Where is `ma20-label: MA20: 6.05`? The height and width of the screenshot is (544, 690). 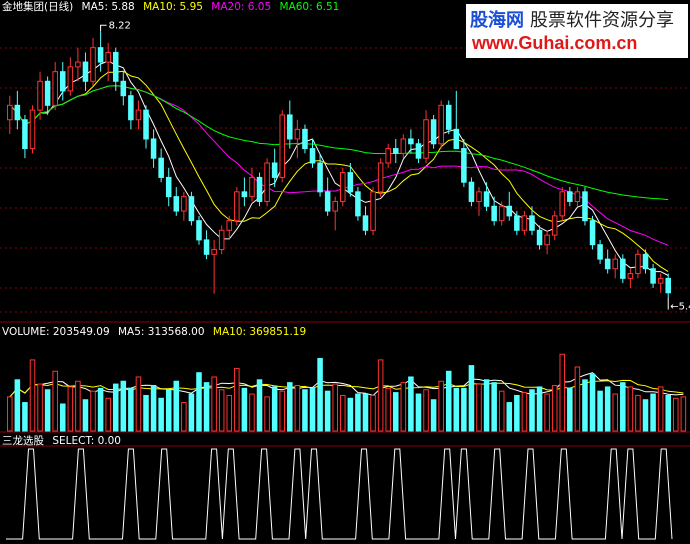
ma20-label: MA20: 6.05 is located at coordinates (241, 7).